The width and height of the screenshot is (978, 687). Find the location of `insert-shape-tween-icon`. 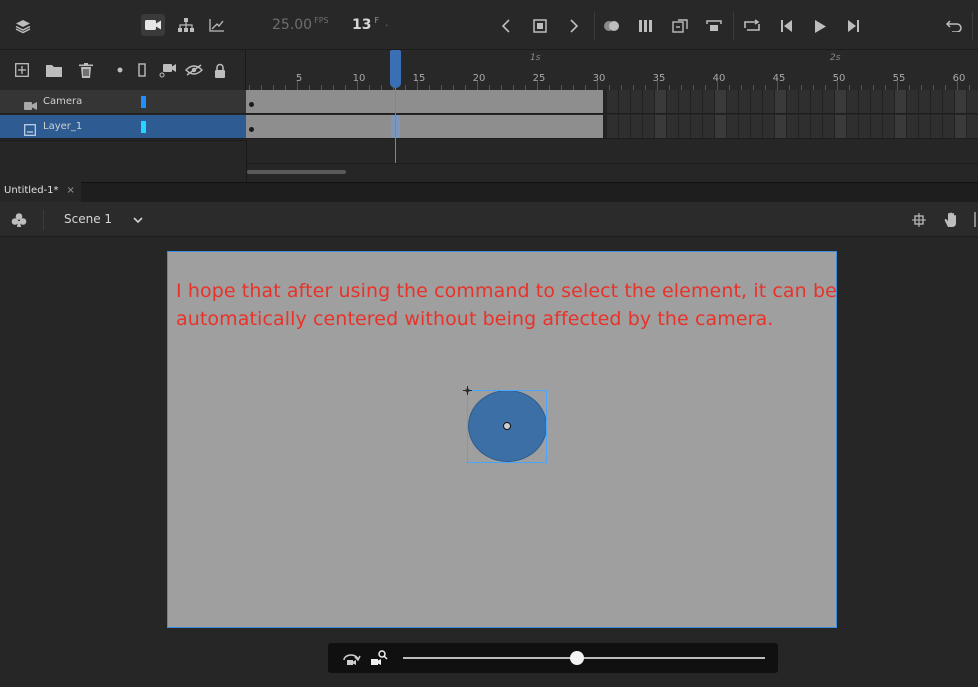

insert-shape-tween-icon is located at coordinates (714, 26).